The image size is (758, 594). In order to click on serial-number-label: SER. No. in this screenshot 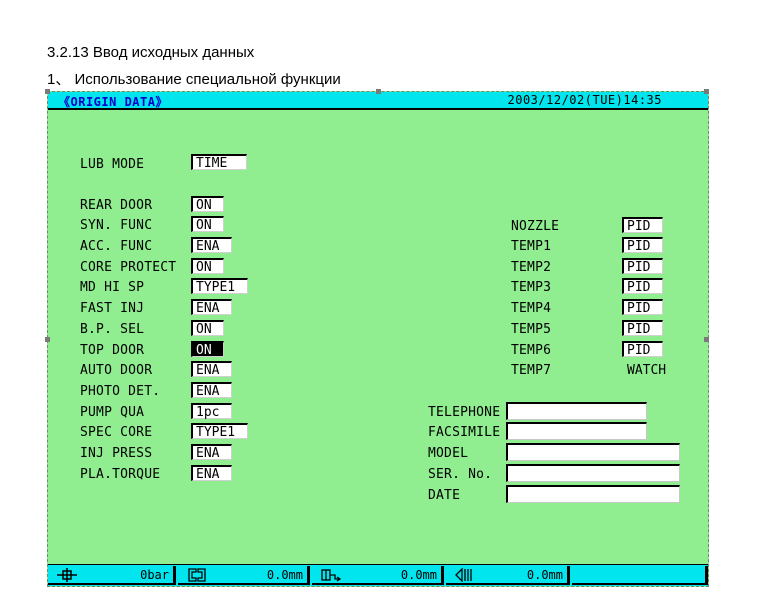, I will do `click(460, 474)`.